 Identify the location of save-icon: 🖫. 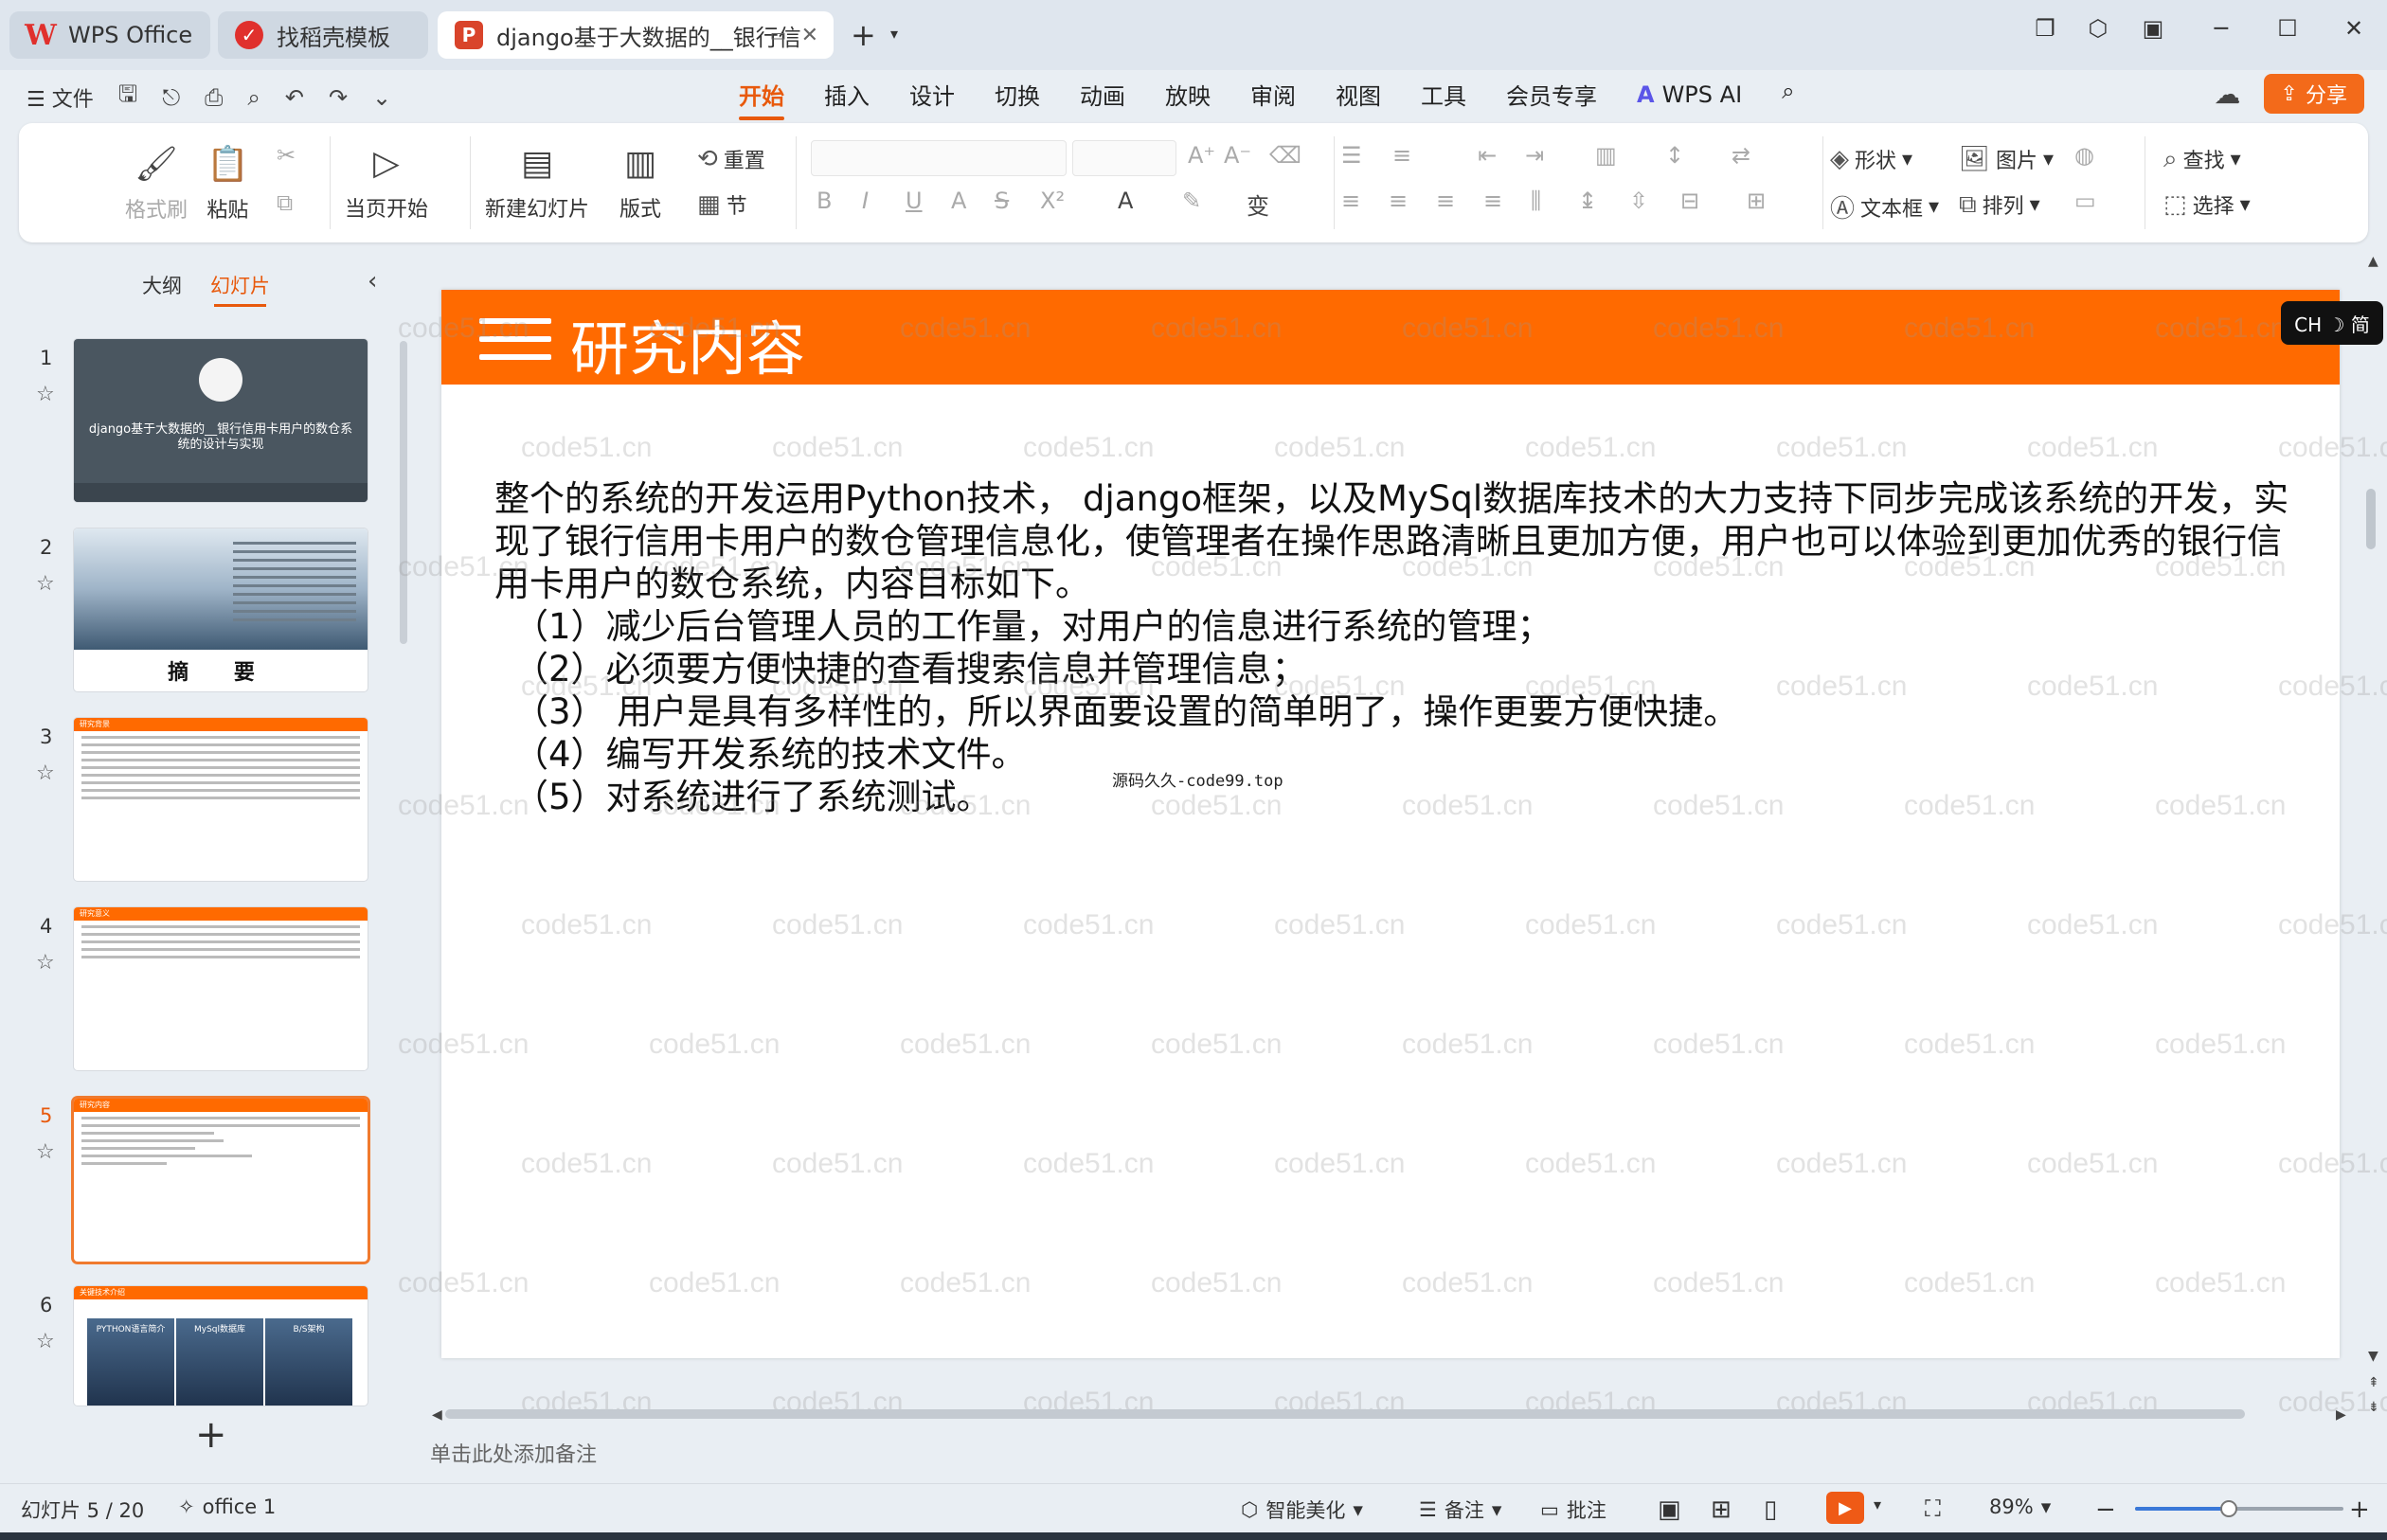
(127, 97).